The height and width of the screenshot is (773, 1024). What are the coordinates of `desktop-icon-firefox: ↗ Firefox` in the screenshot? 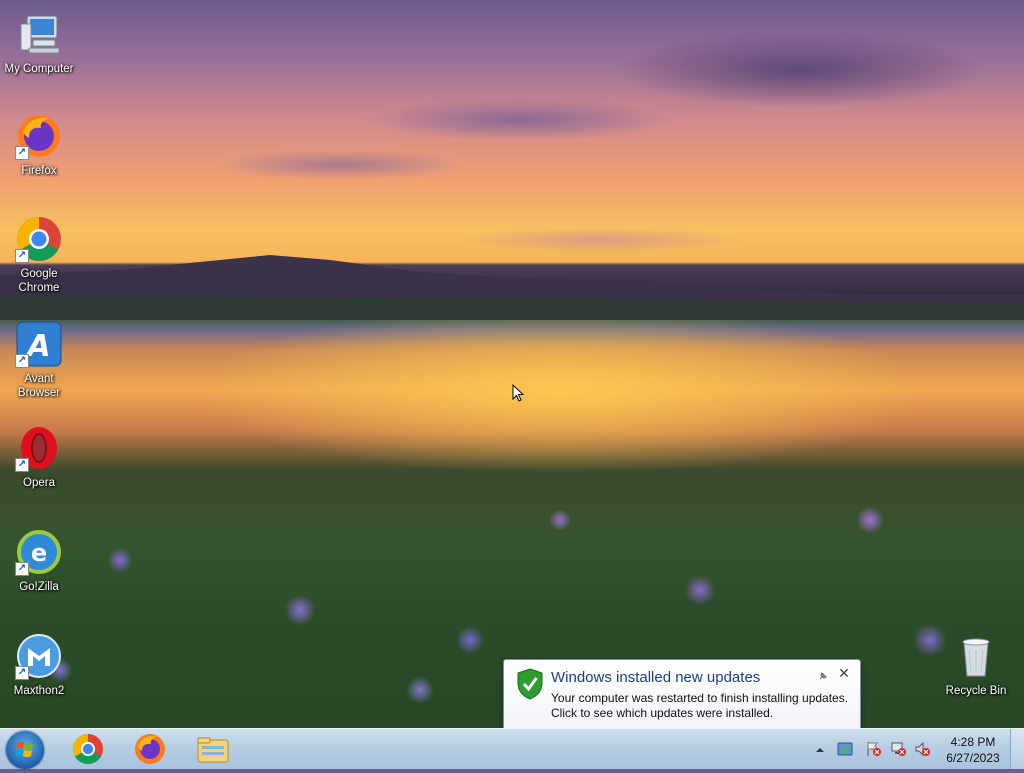 It's located at (39, 145).